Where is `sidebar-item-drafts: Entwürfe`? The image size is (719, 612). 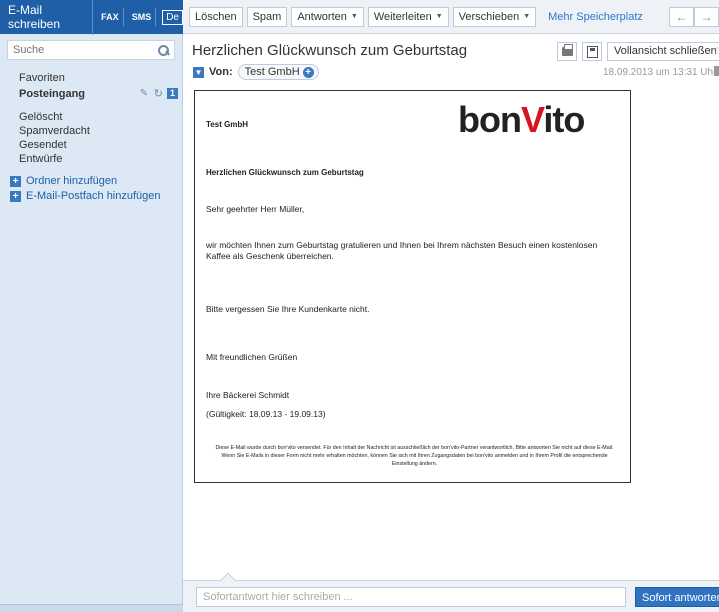 sidebar-item-drafts: Entwürfe is located at coordinates (40, 159).